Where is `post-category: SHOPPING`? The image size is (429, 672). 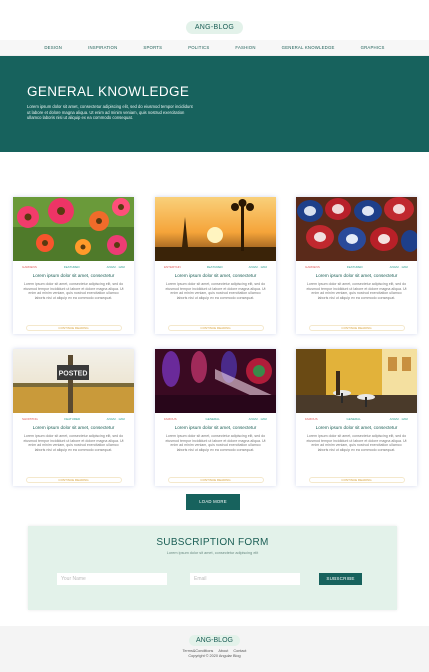 post-category: SHOPPING is located at coordinates (30, 419).